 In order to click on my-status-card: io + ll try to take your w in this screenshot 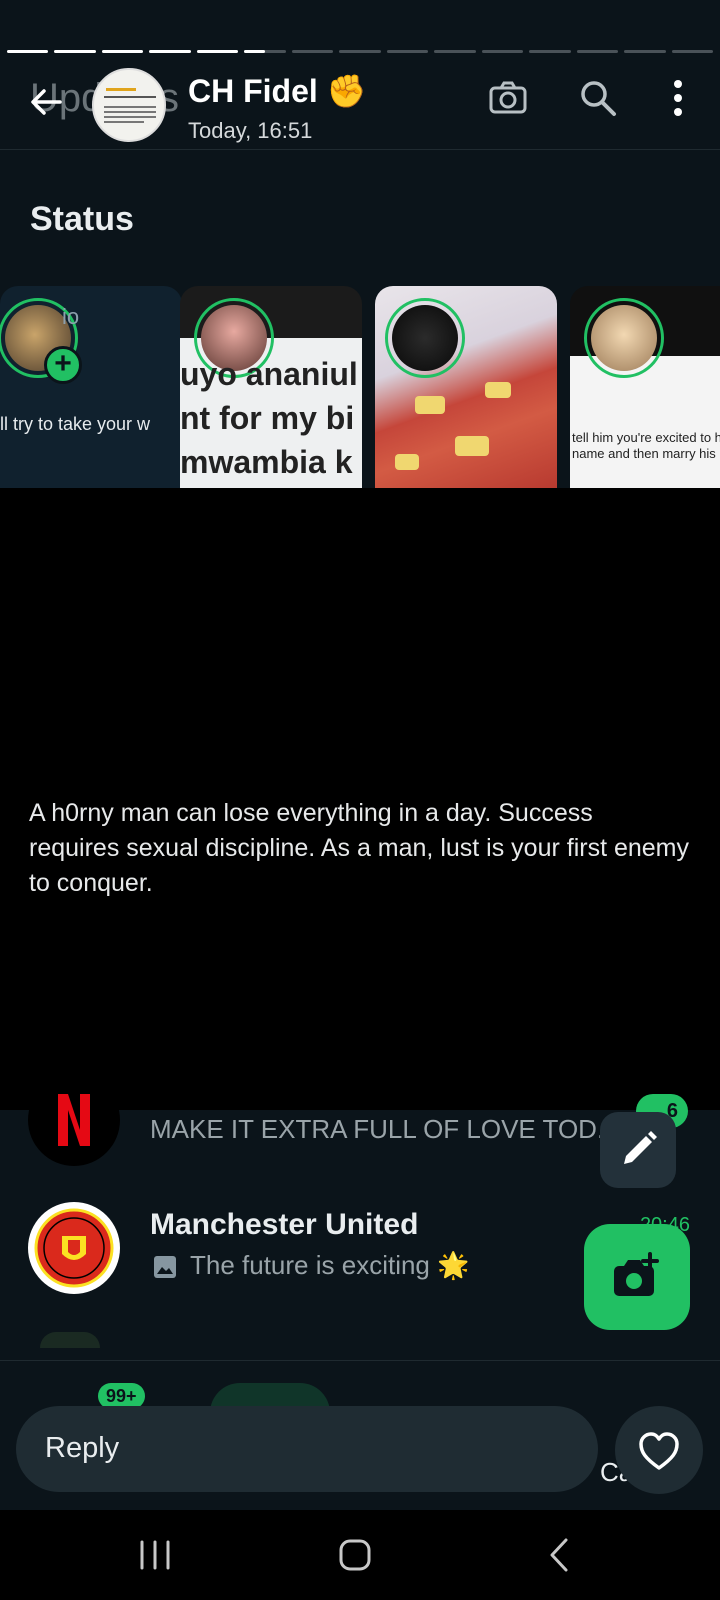, I will do `click(91, 387)`.